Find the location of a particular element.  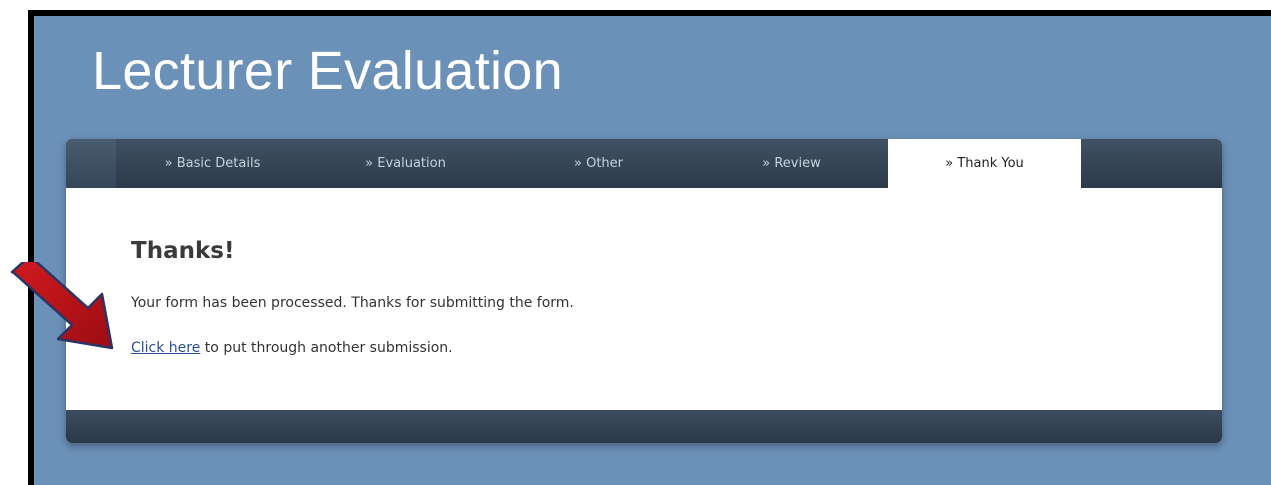

tab-basic-details: » Basic Details is located at coordinates (212, 163).